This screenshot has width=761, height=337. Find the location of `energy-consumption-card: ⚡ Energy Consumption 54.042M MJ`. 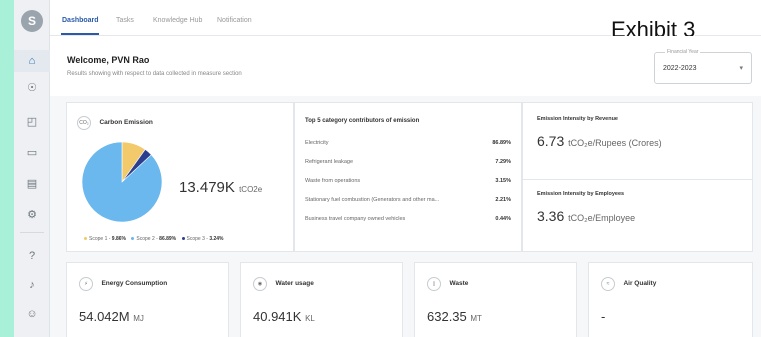

energy-consumption-card: ⚡ Energy Consumption 54.042M MJ is located at coordinates (147, 299).